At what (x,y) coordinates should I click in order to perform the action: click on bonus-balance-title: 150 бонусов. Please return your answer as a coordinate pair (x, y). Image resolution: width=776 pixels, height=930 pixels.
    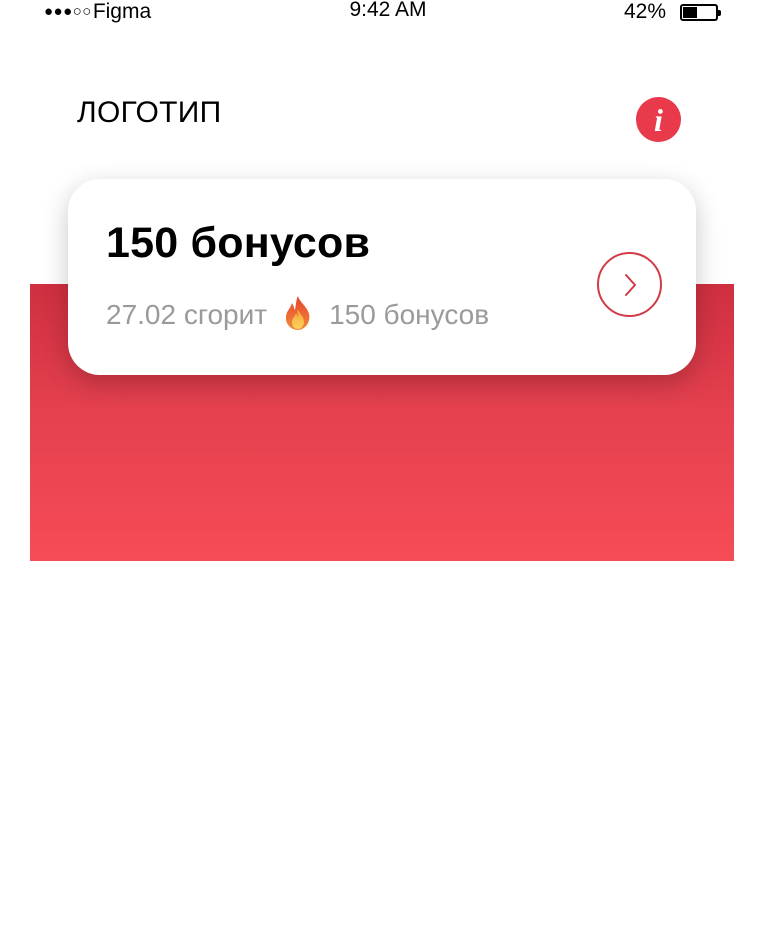
    Looking at the image, I should click on (238, 243).